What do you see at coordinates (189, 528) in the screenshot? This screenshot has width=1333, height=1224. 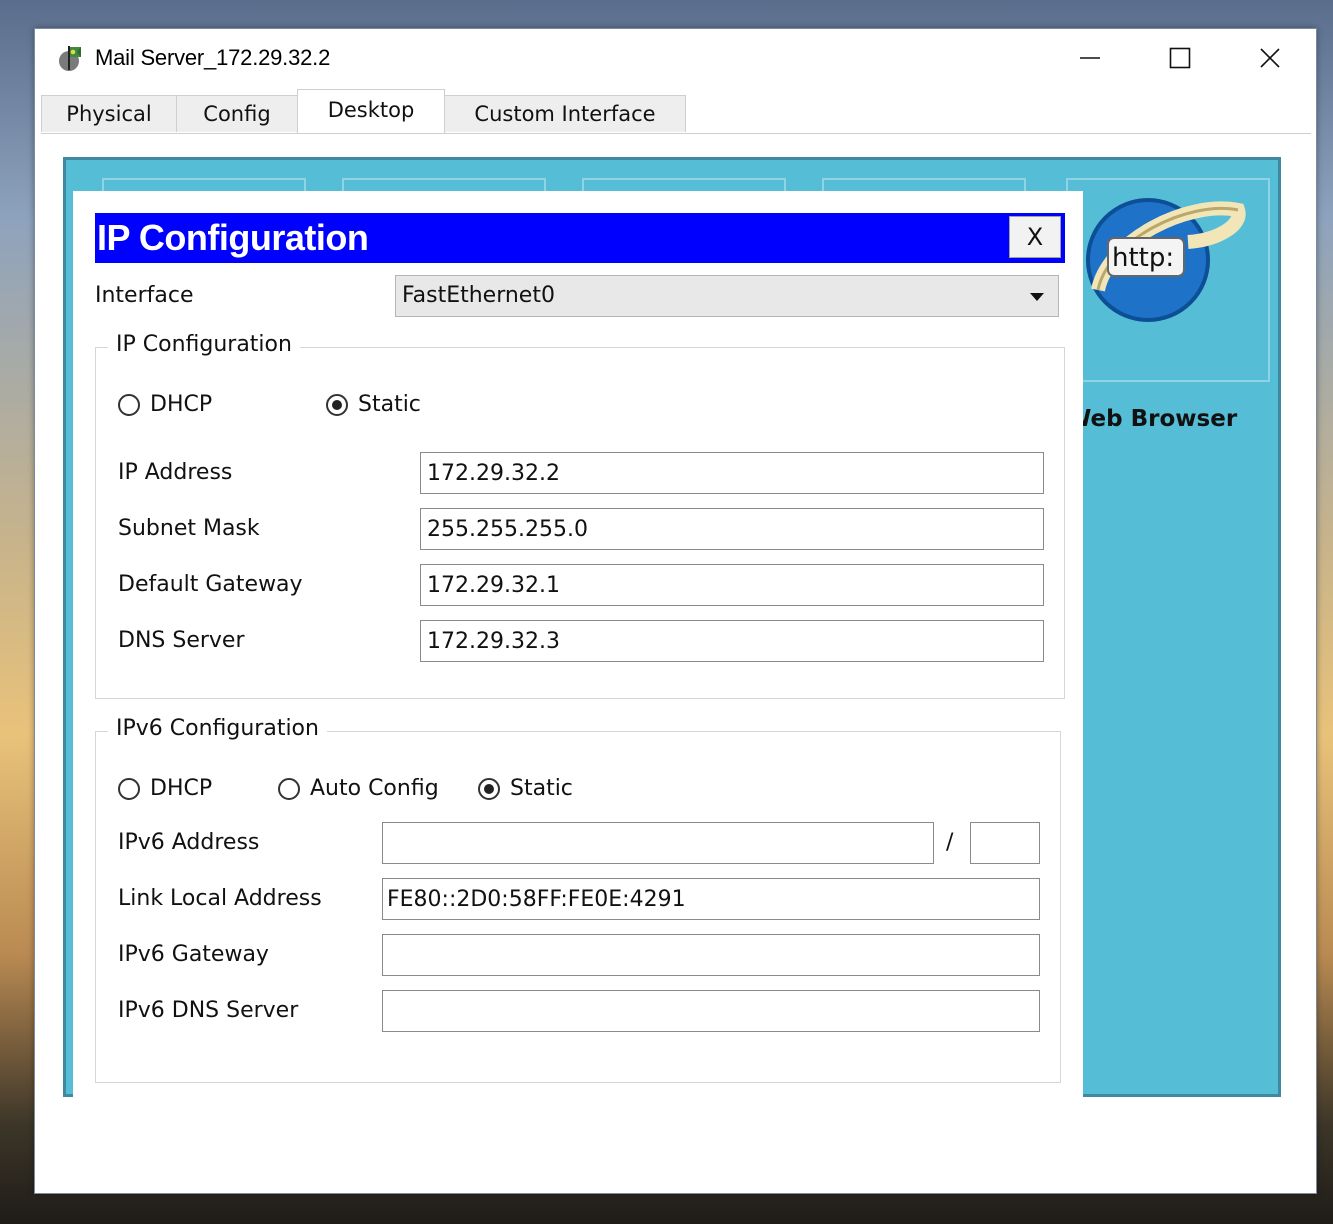 I see `subnet-mask-label: Subnet Mask` at bounding box center [189, 528].